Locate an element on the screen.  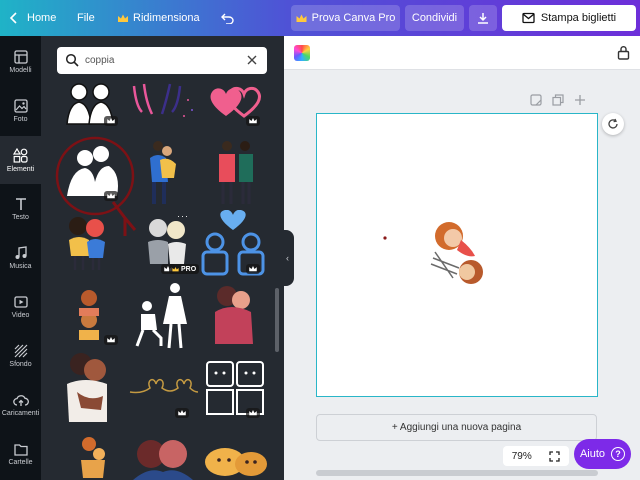
envelope-icon is located at coordinates (528, 18).